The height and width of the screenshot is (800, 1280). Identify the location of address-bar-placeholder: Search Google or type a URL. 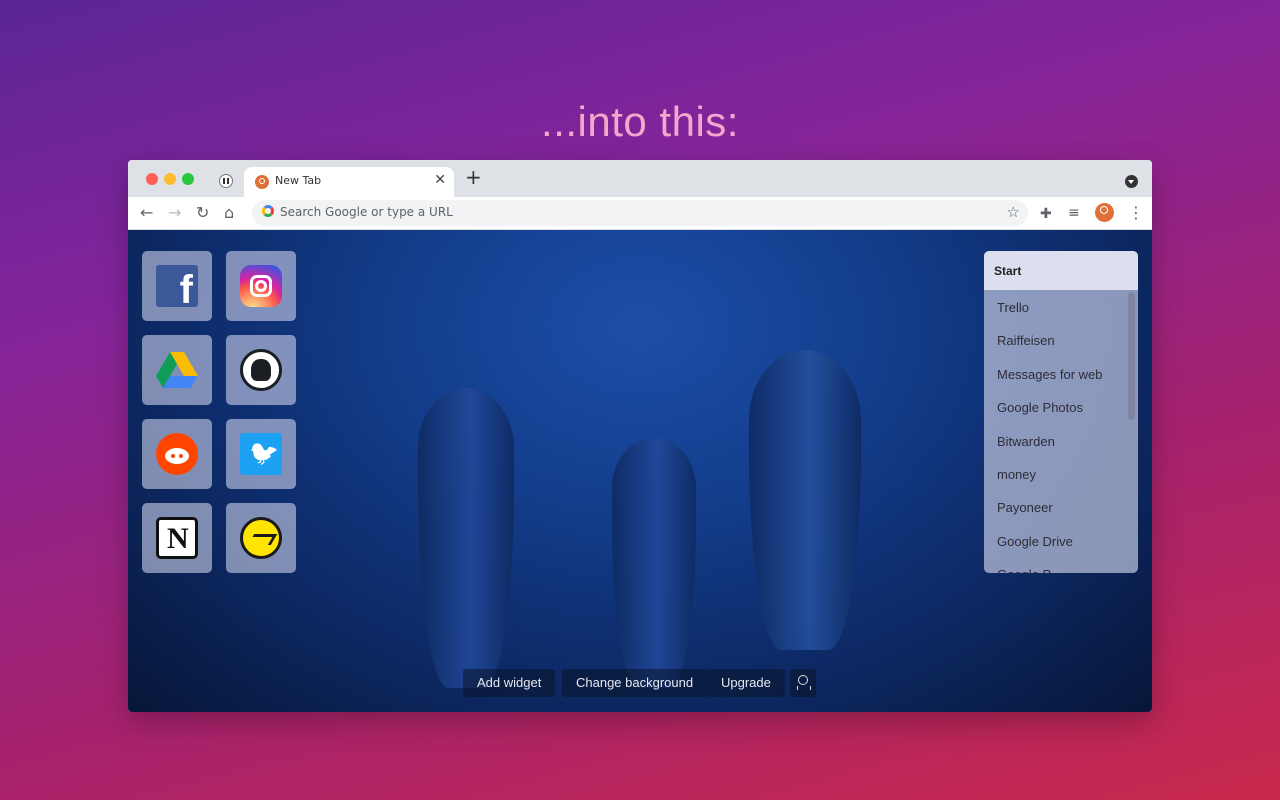
(366, 212).